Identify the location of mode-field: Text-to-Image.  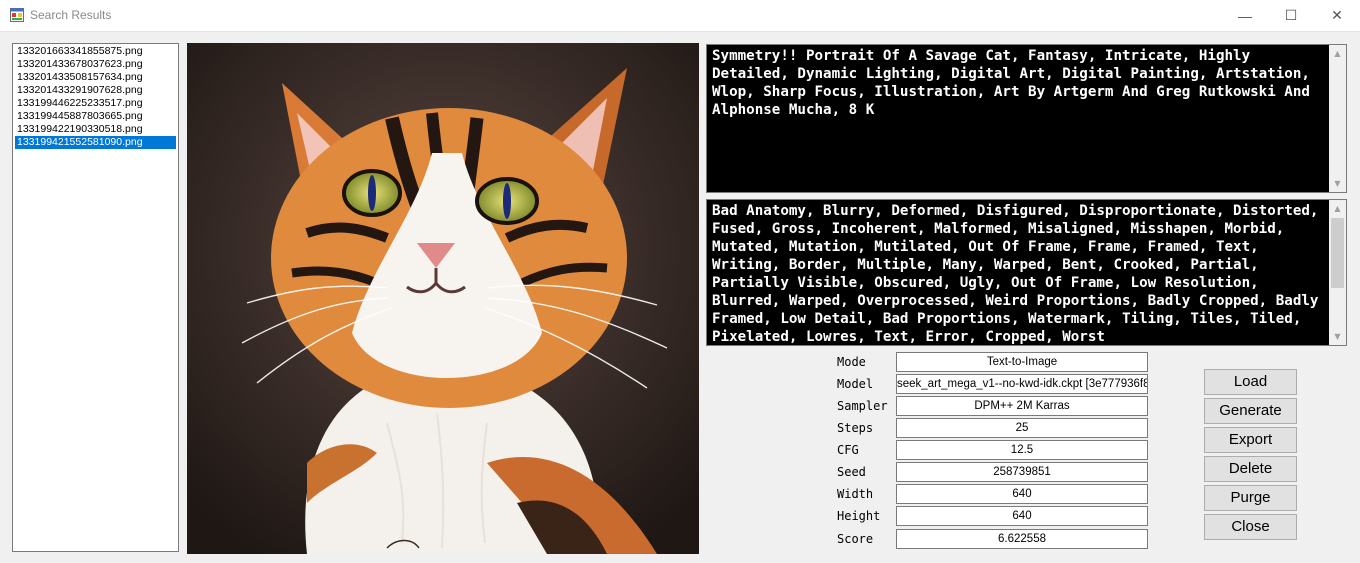
(1022, 362).